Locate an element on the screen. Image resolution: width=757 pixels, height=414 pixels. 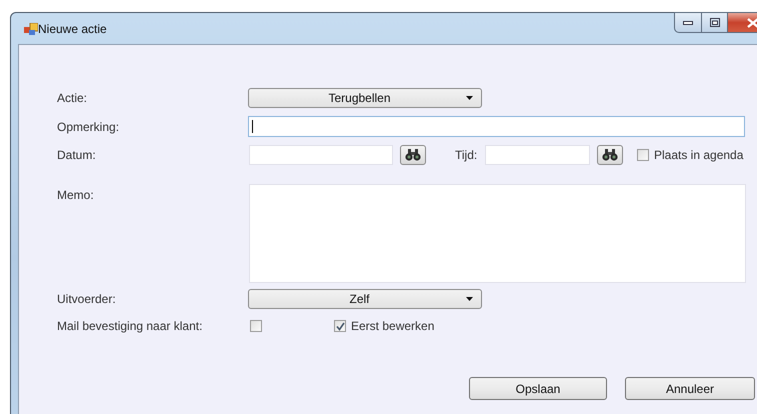
date-input-field is located at coordinates (321, 155).